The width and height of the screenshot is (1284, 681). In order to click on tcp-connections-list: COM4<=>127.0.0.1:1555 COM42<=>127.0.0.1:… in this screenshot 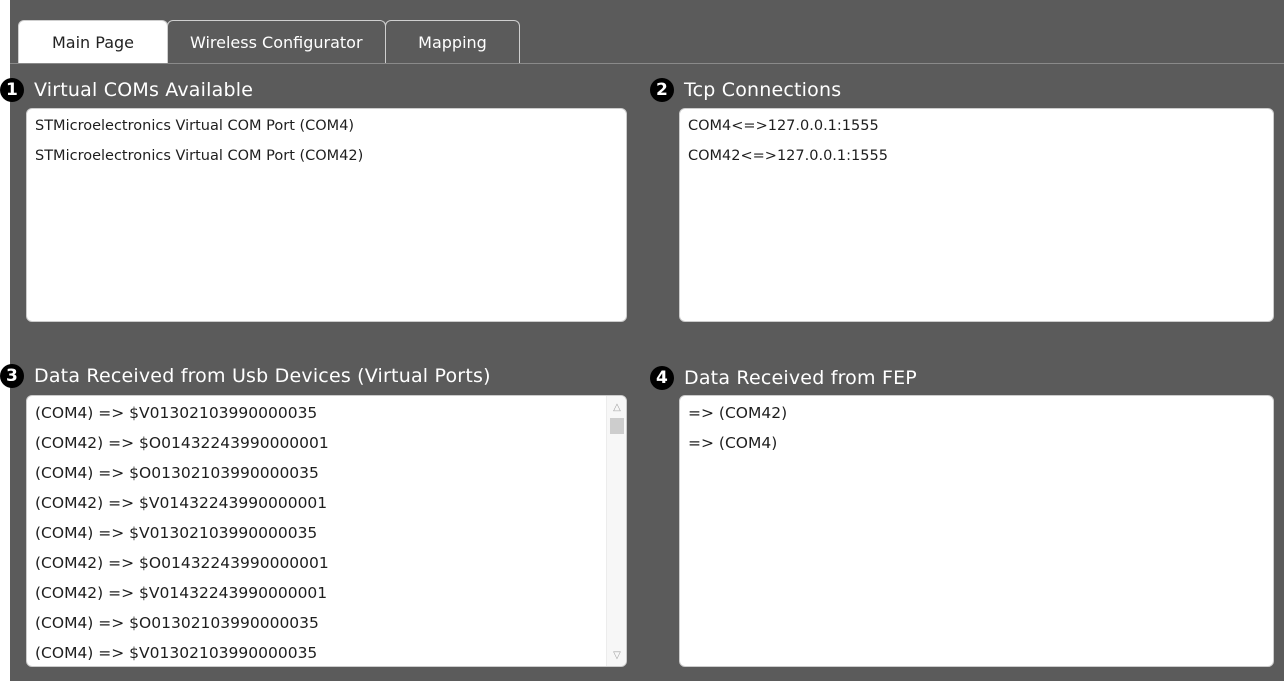, I will do `click(976, 215)`.